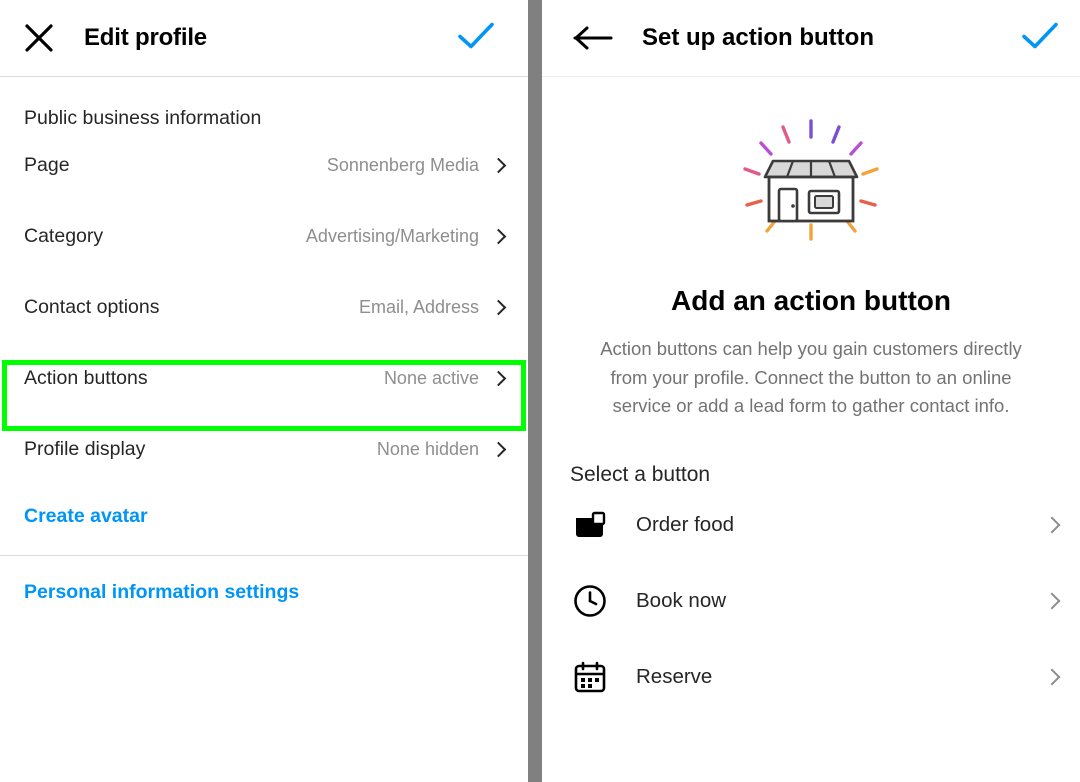 Image resolution: width=1080 pixels, height=782 pixels. What do you see at coordinates (593, 38) in the screenshot?
I see `arrow-left-icon` at bounding box center [593, 38].